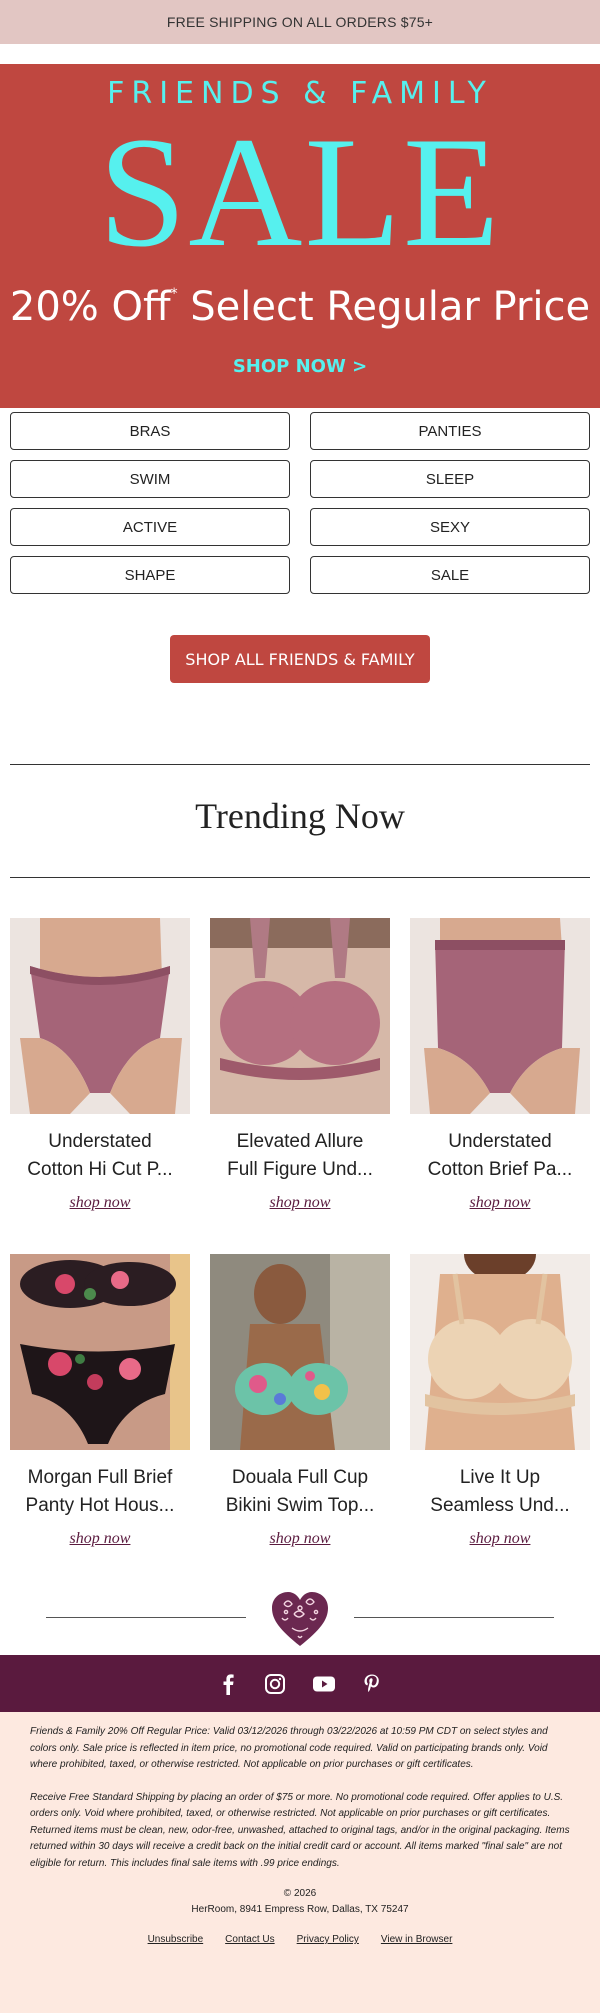 The image size is (600, 2013). Describe the element at coordinates (450, 479) in the screenshot. I see `category-button-sleep: SLEEP` at that location.